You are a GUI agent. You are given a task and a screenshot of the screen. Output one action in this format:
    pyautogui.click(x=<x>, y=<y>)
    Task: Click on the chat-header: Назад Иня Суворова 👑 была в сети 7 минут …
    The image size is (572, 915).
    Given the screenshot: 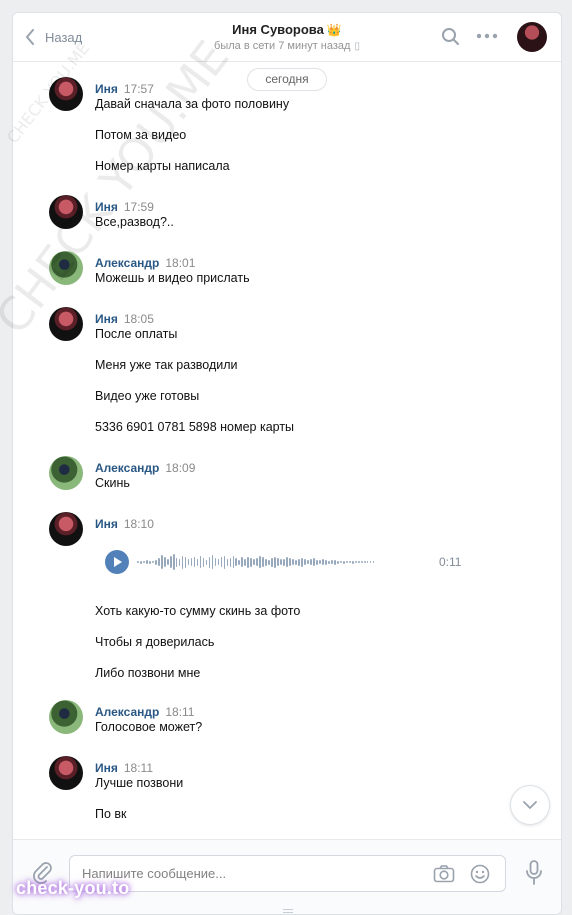 What is the action you would take?
    pyautogui.click(x=287, y=37)
    